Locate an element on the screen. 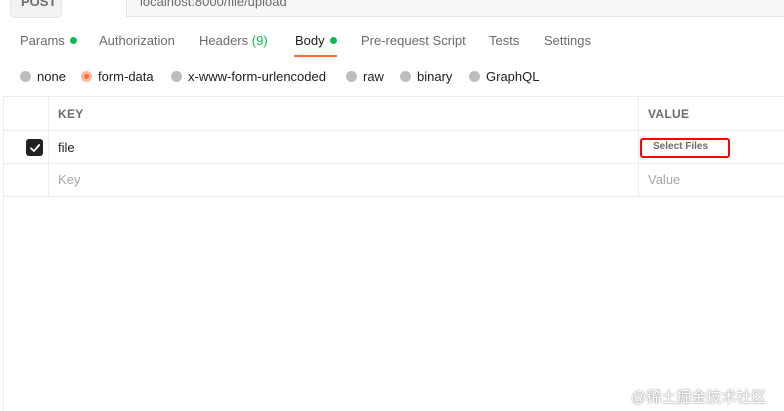 The height and width of the screenshot is (411, 784). row-key-text: file is located at coordinates (66, 147).